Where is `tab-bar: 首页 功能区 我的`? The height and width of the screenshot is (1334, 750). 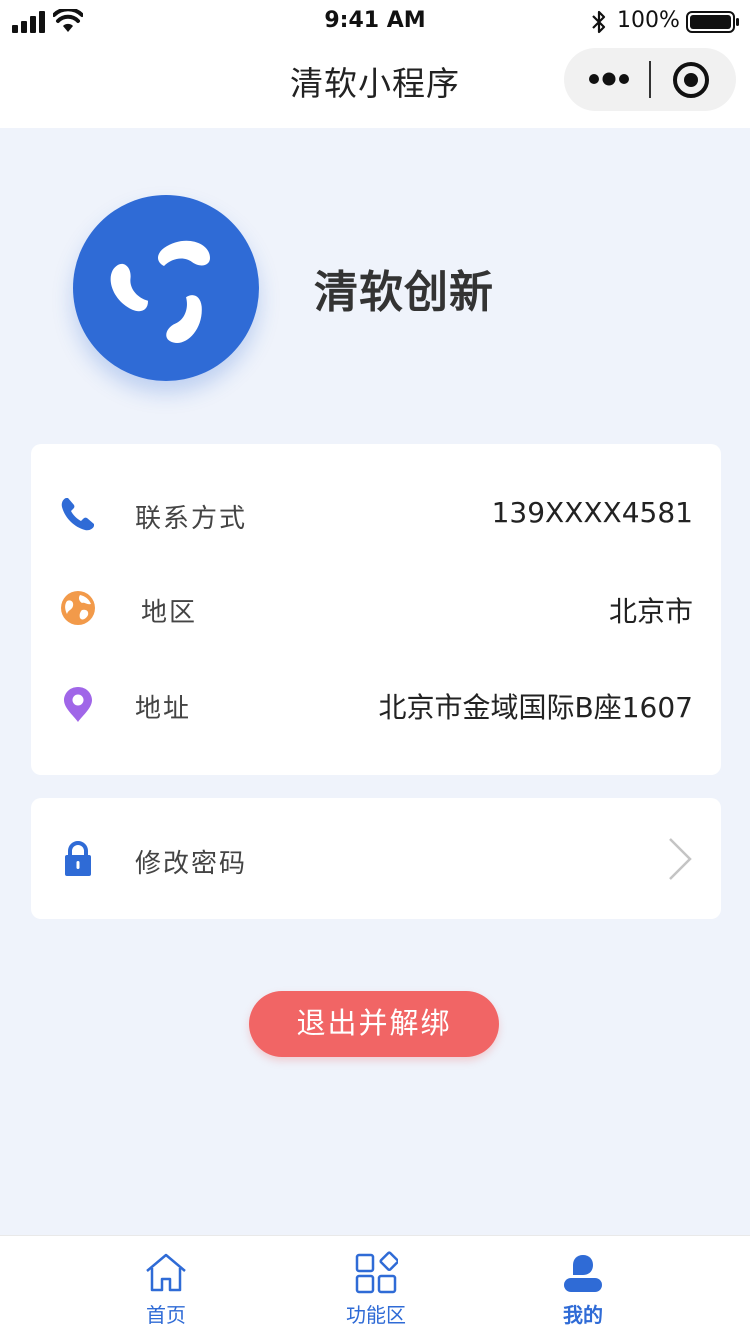 tab-bar: 首页 功能区 我的 is located at coordinates (375, 1284).